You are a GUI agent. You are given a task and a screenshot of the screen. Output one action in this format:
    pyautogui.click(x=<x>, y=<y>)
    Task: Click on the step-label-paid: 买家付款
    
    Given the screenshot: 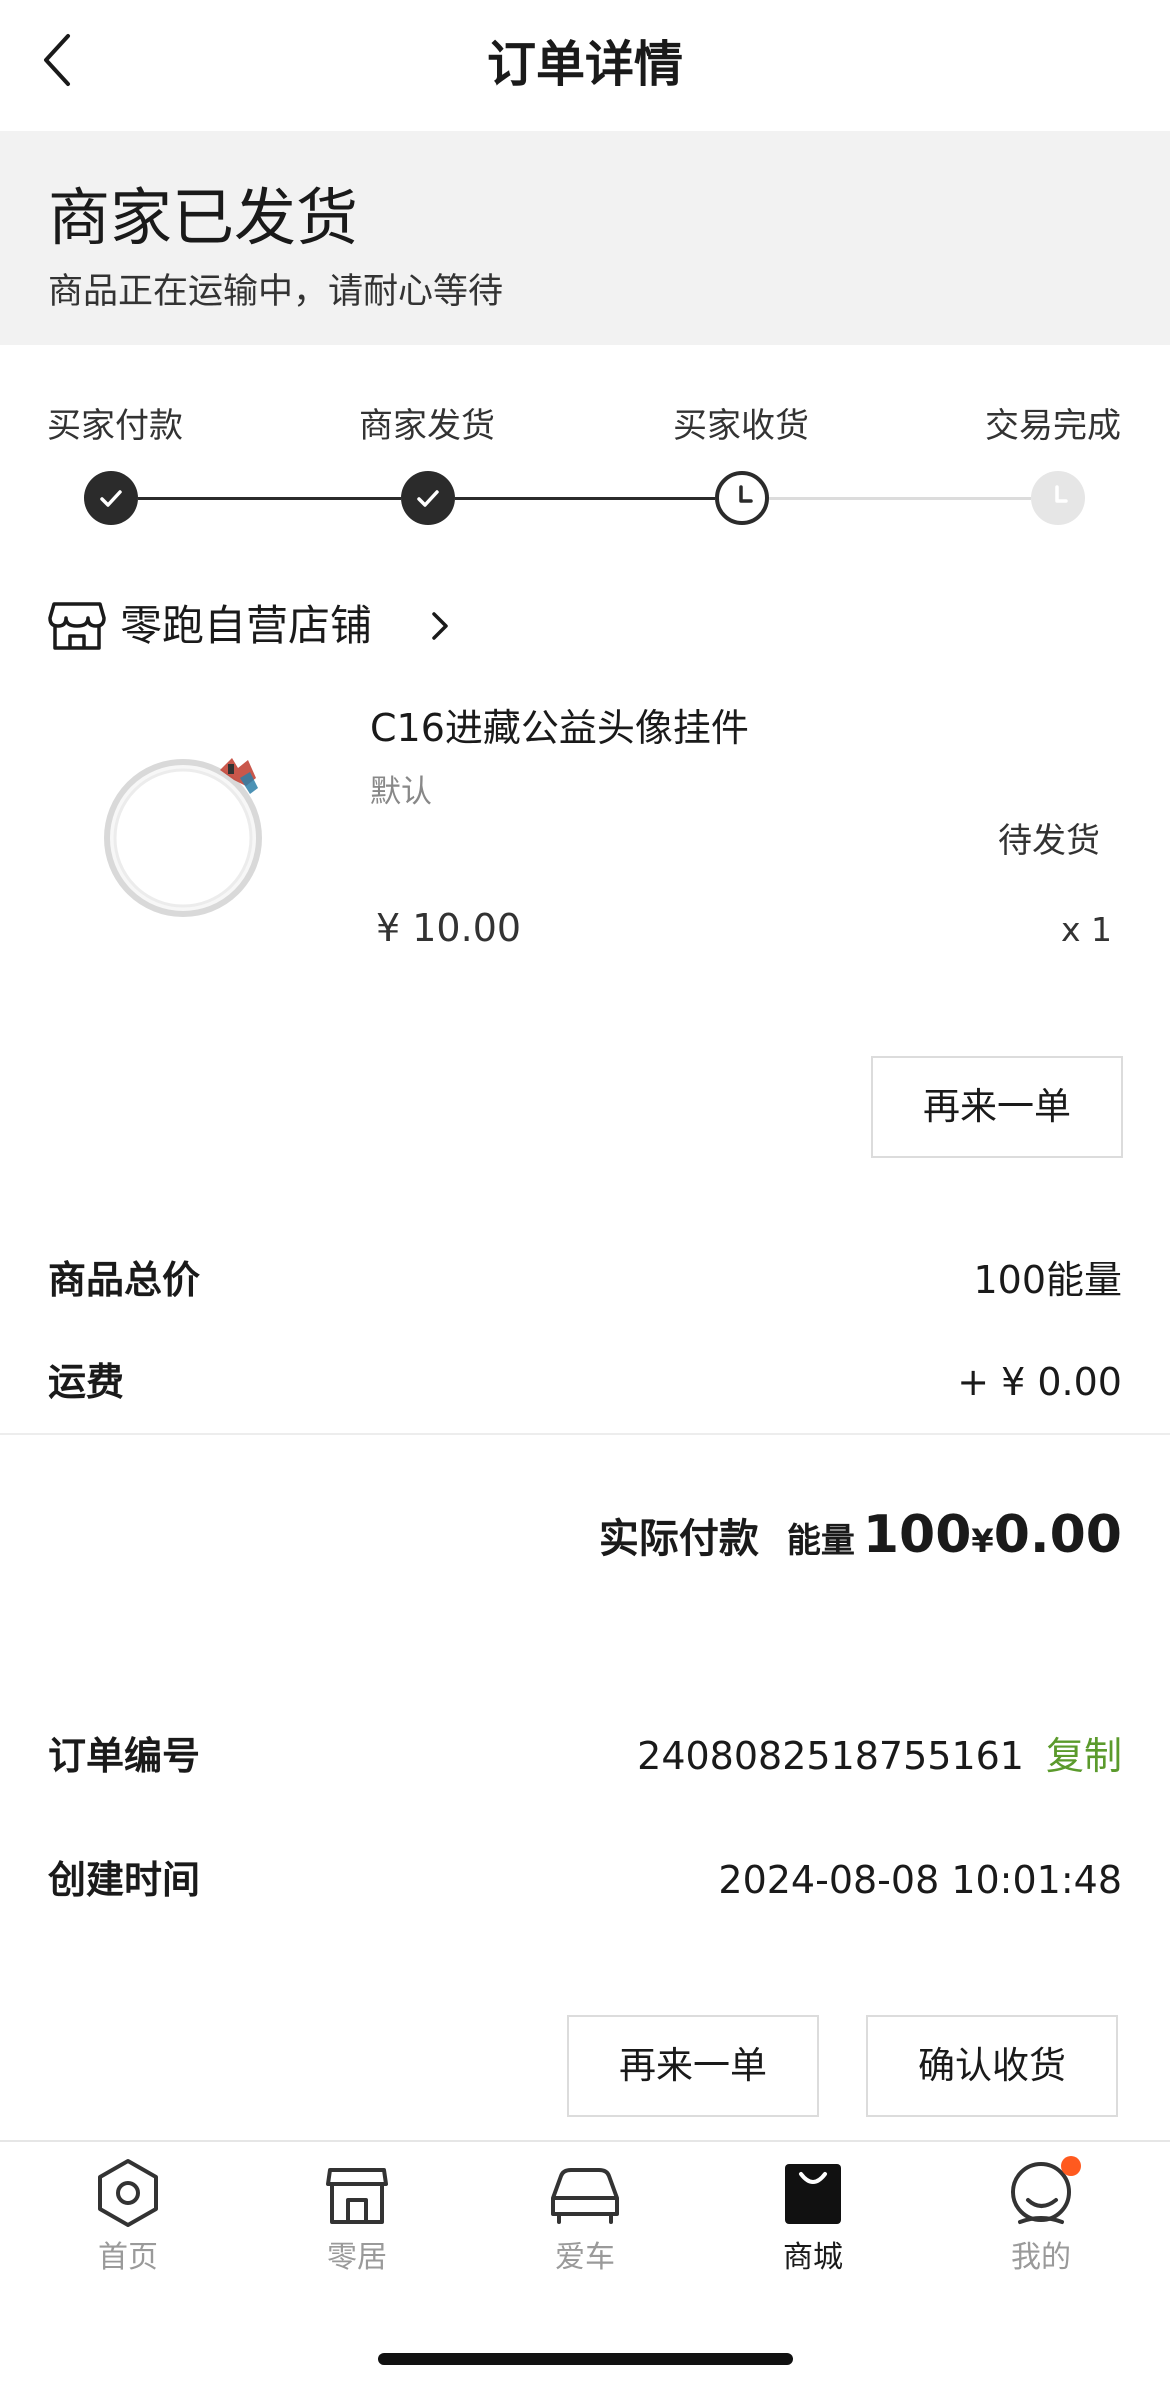 What is the action you would take?
    pyautogui.click(x=115, y=426)
    